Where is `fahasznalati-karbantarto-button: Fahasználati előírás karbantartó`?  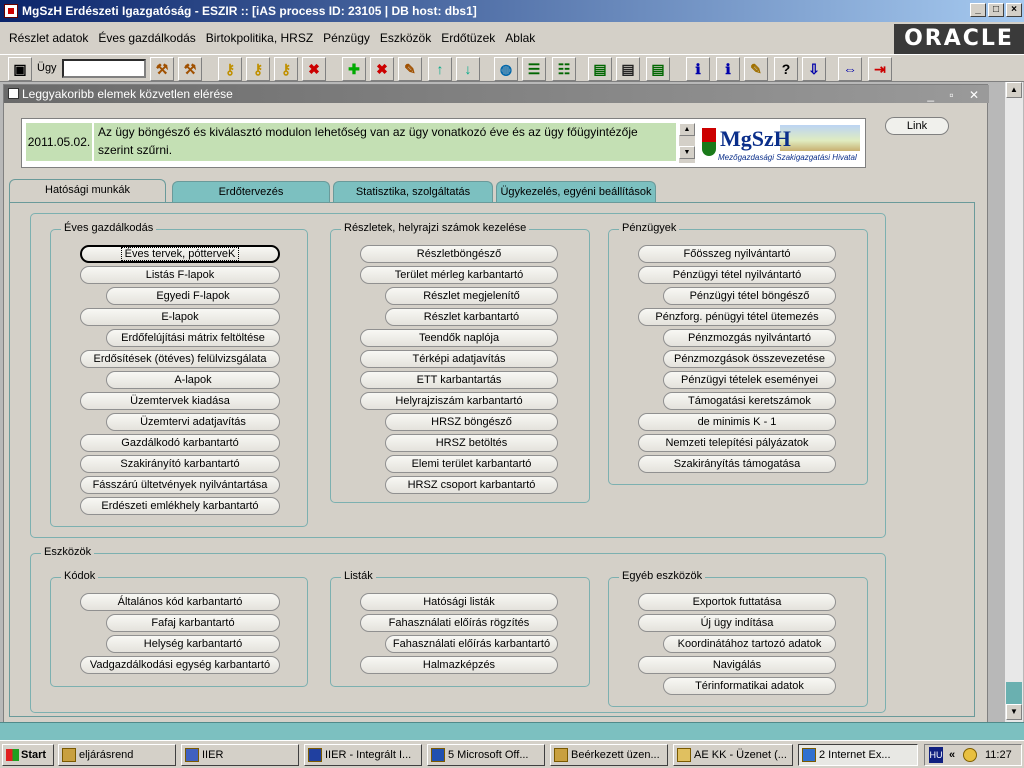
fahasznalati-karbantarto-button: Fahasználati előírás karbantartó is located at coordinates (471, 644).